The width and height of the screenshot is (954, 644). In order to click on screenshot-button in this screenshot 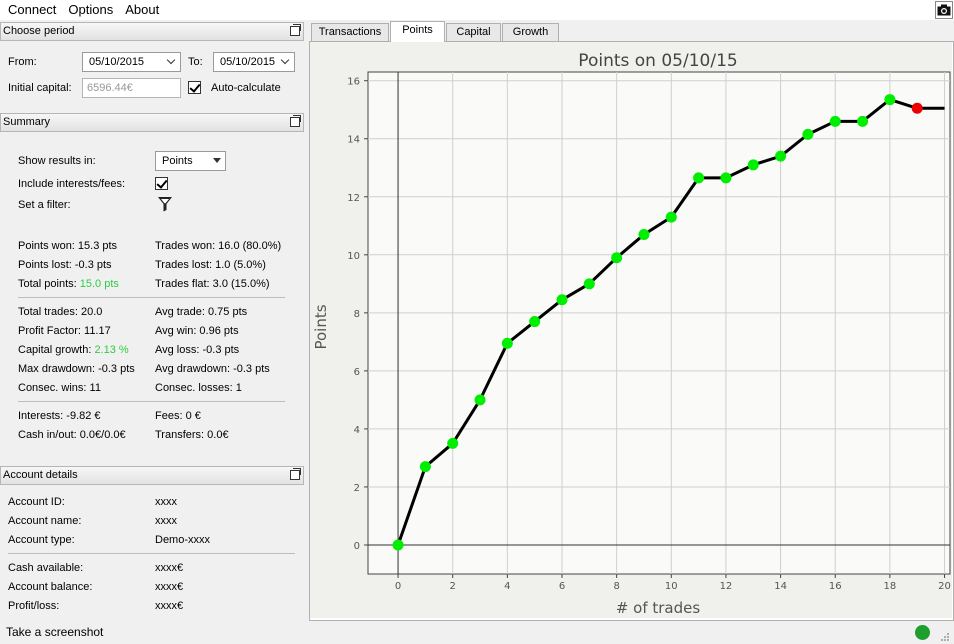, I will do `click(944, 10)`.